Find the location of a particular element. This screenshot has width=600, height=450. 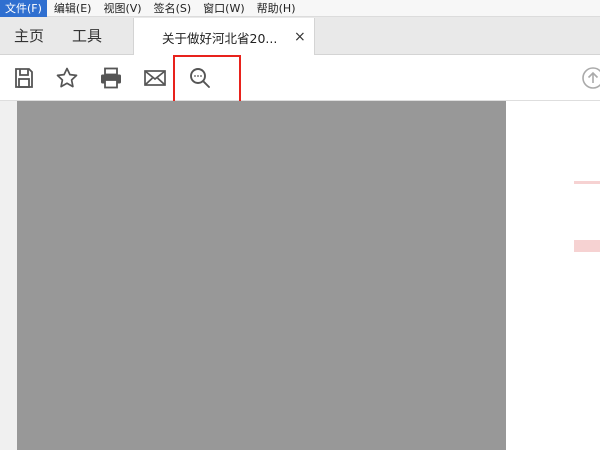

advanced-search-button is located at coordinates (200, 78).